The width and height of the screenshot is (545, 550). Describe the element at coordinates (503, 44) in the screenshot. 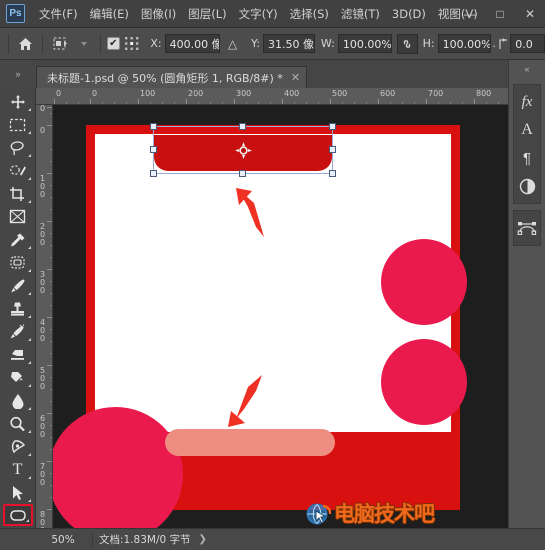

I see `rotate-icon` at that location.